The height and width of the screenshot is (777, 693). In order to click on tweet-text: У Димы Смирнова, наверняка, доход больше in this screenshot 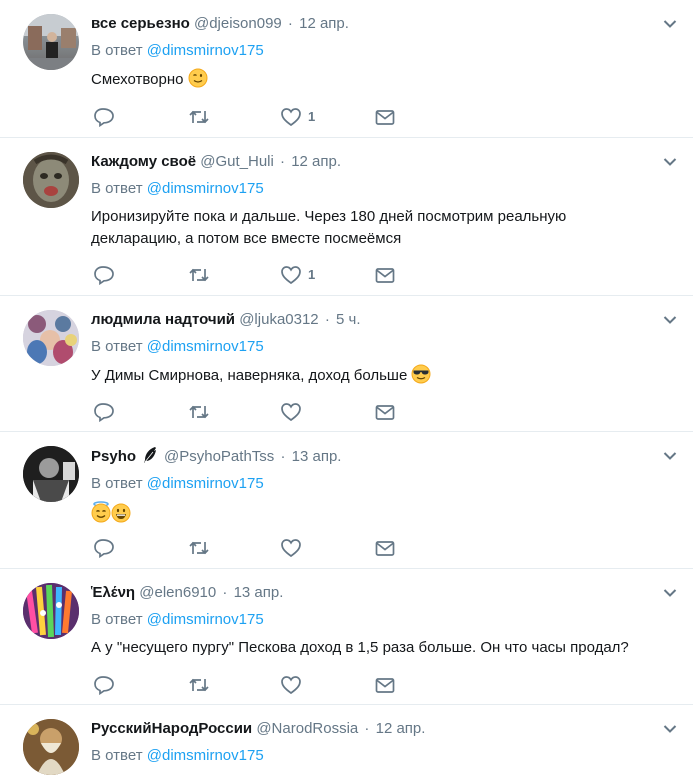, I will do `click(386, 375)`.